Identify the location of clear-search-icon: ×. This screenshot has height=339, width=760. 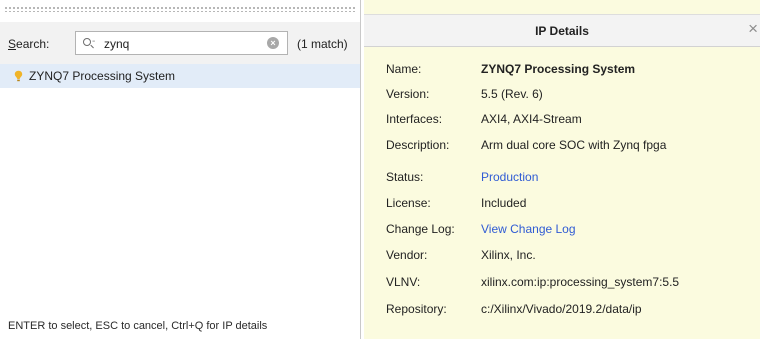
(273, 43).